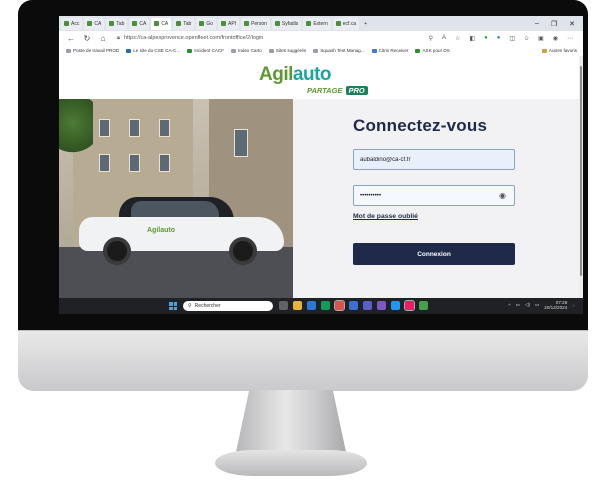  What do you see at coordinates (554, 24) in the screenshot?
I see `maximize-button: ❐` at bounding box center [554, 24].